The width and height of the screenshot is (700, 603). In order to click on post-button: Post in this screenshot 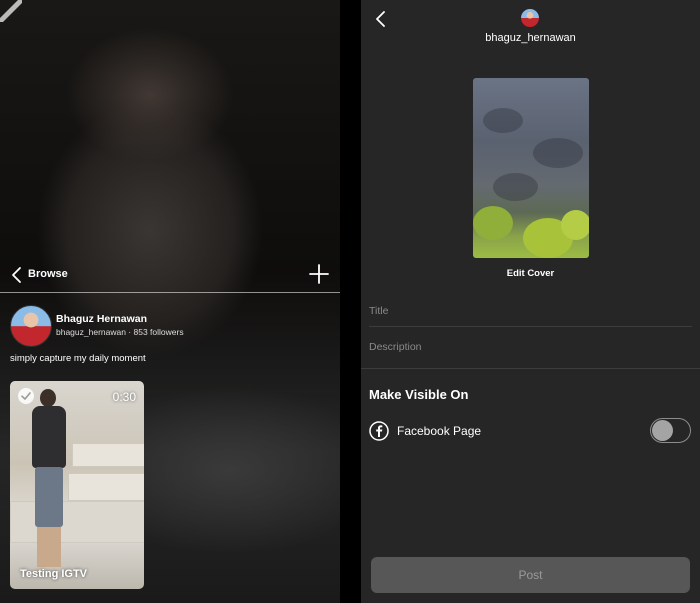, I will do `click(530, 575)`.